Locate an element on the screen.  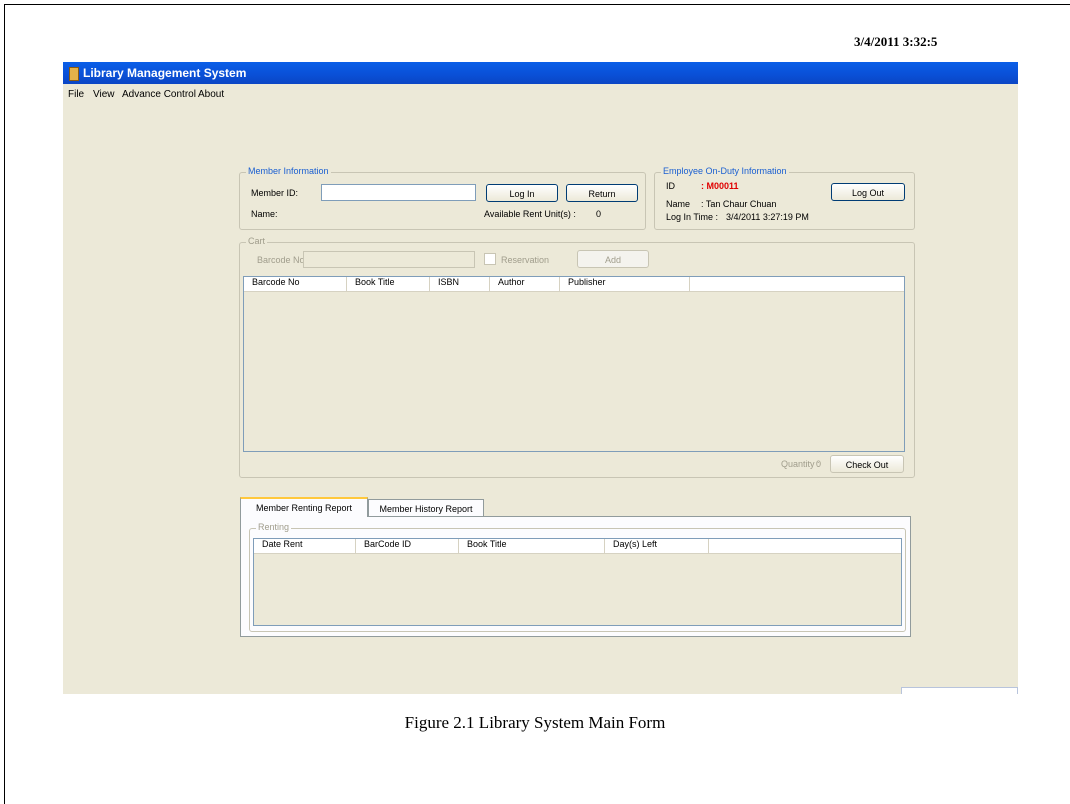
add-button: Add is located at coordinates (613, 259).